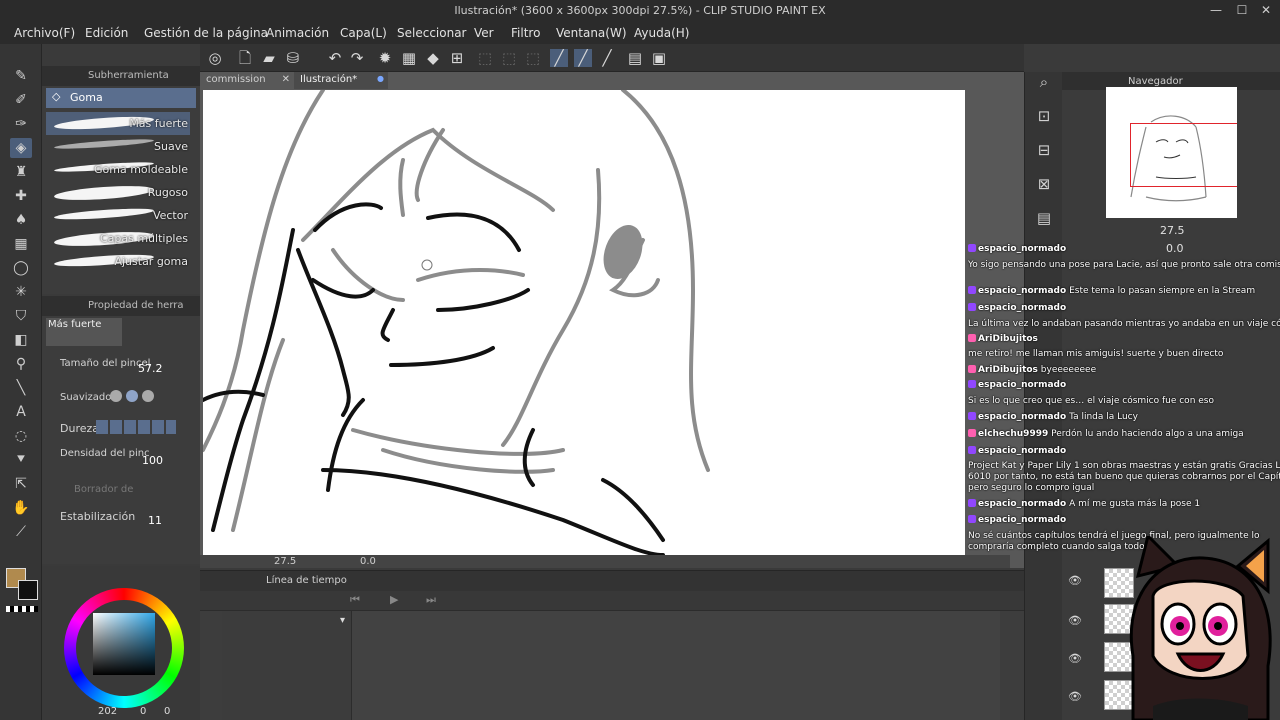  What do you see at coordinates (394, 599) in the screenshot?
I see `play-icon: ▶` at bounding box center [394, 599].